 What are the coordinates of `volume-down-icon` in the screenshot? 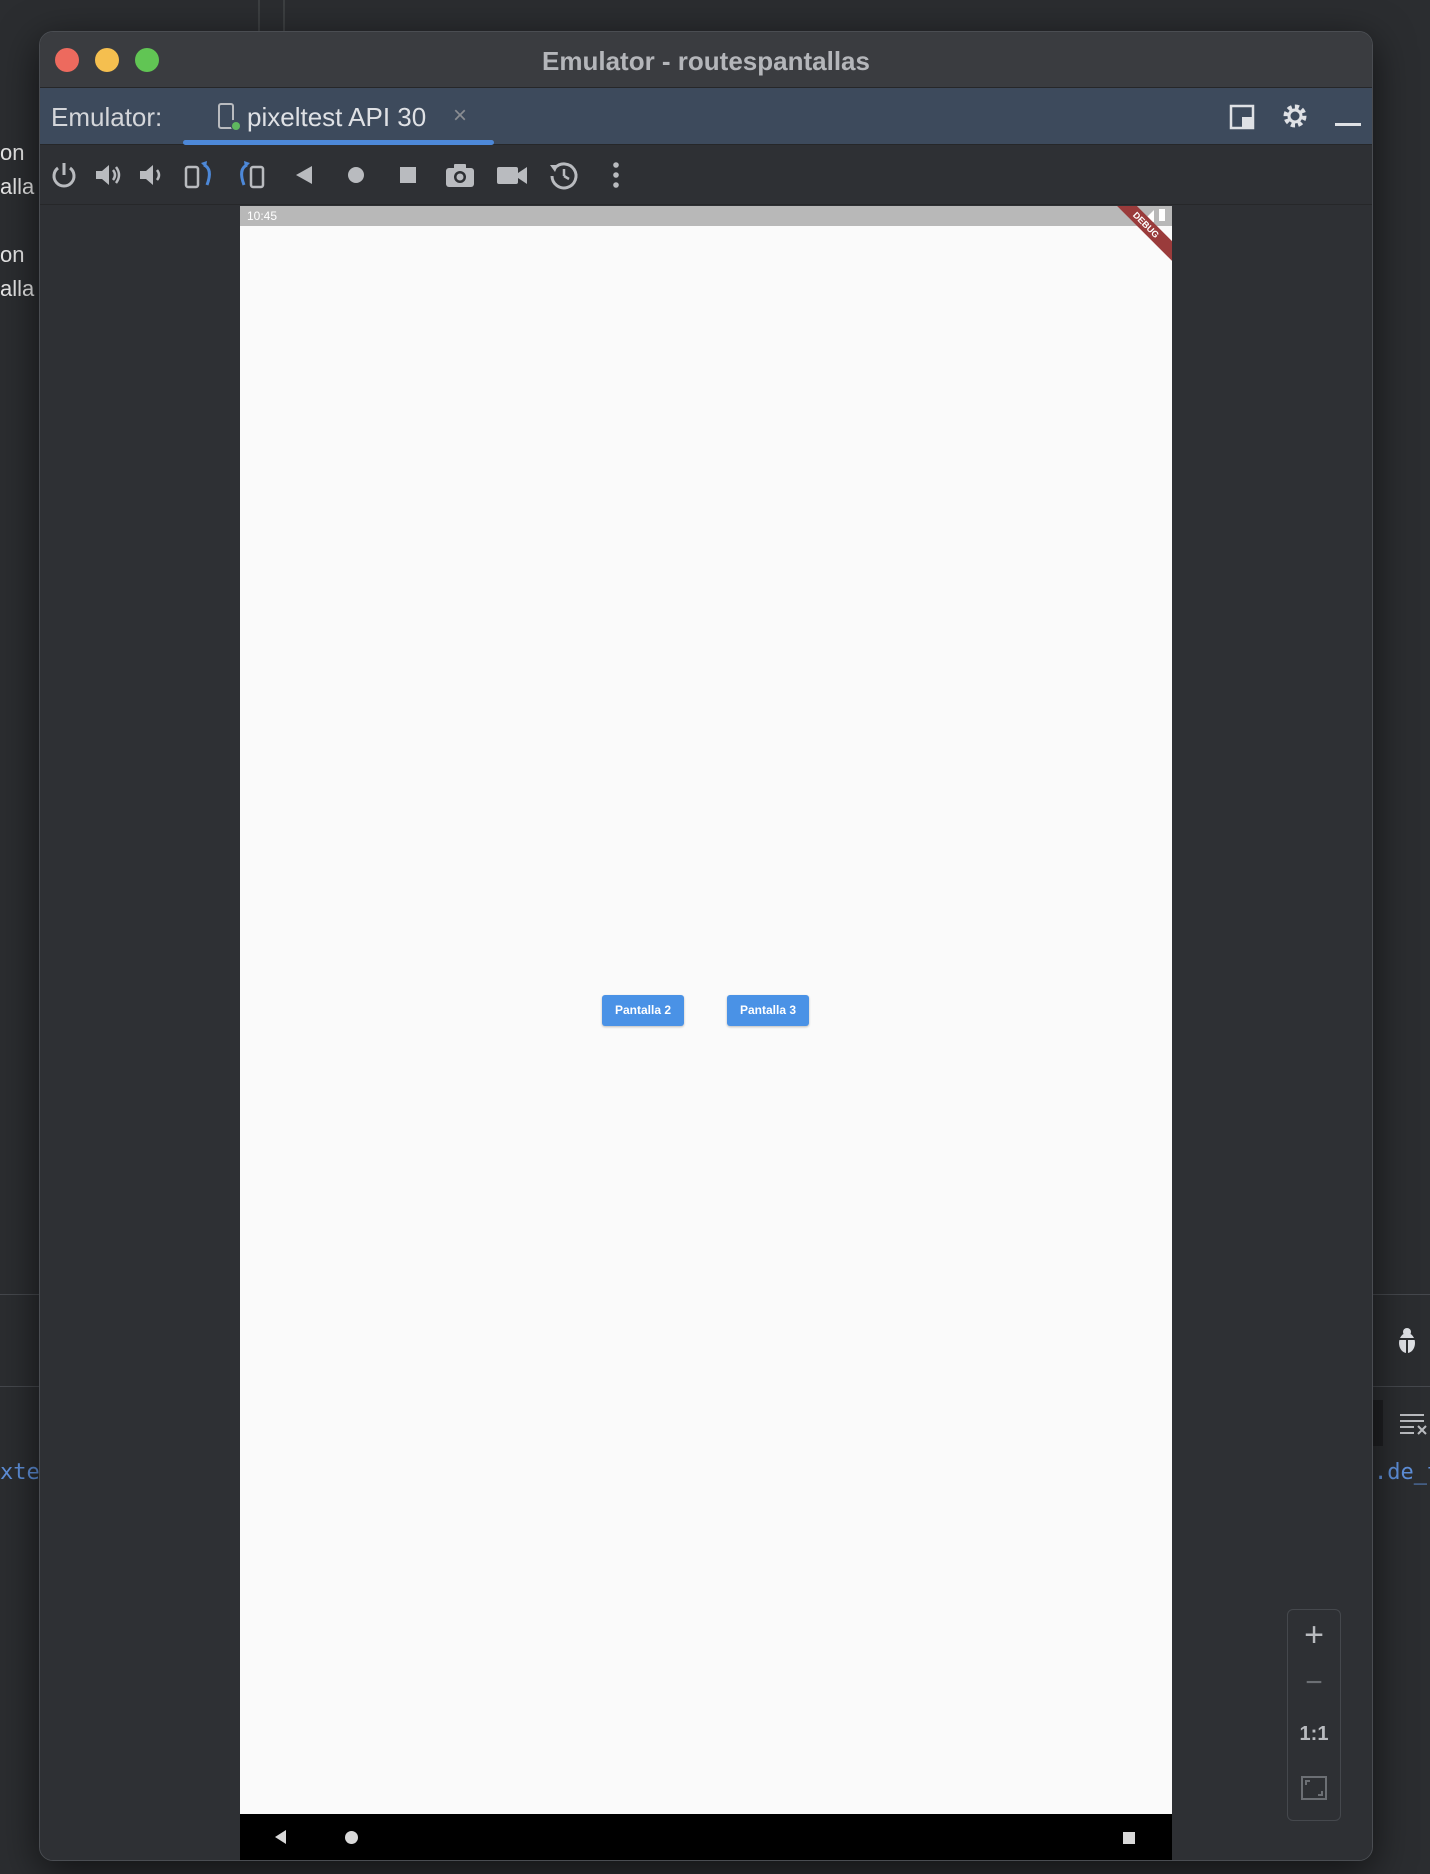 It's located at (152, 175).